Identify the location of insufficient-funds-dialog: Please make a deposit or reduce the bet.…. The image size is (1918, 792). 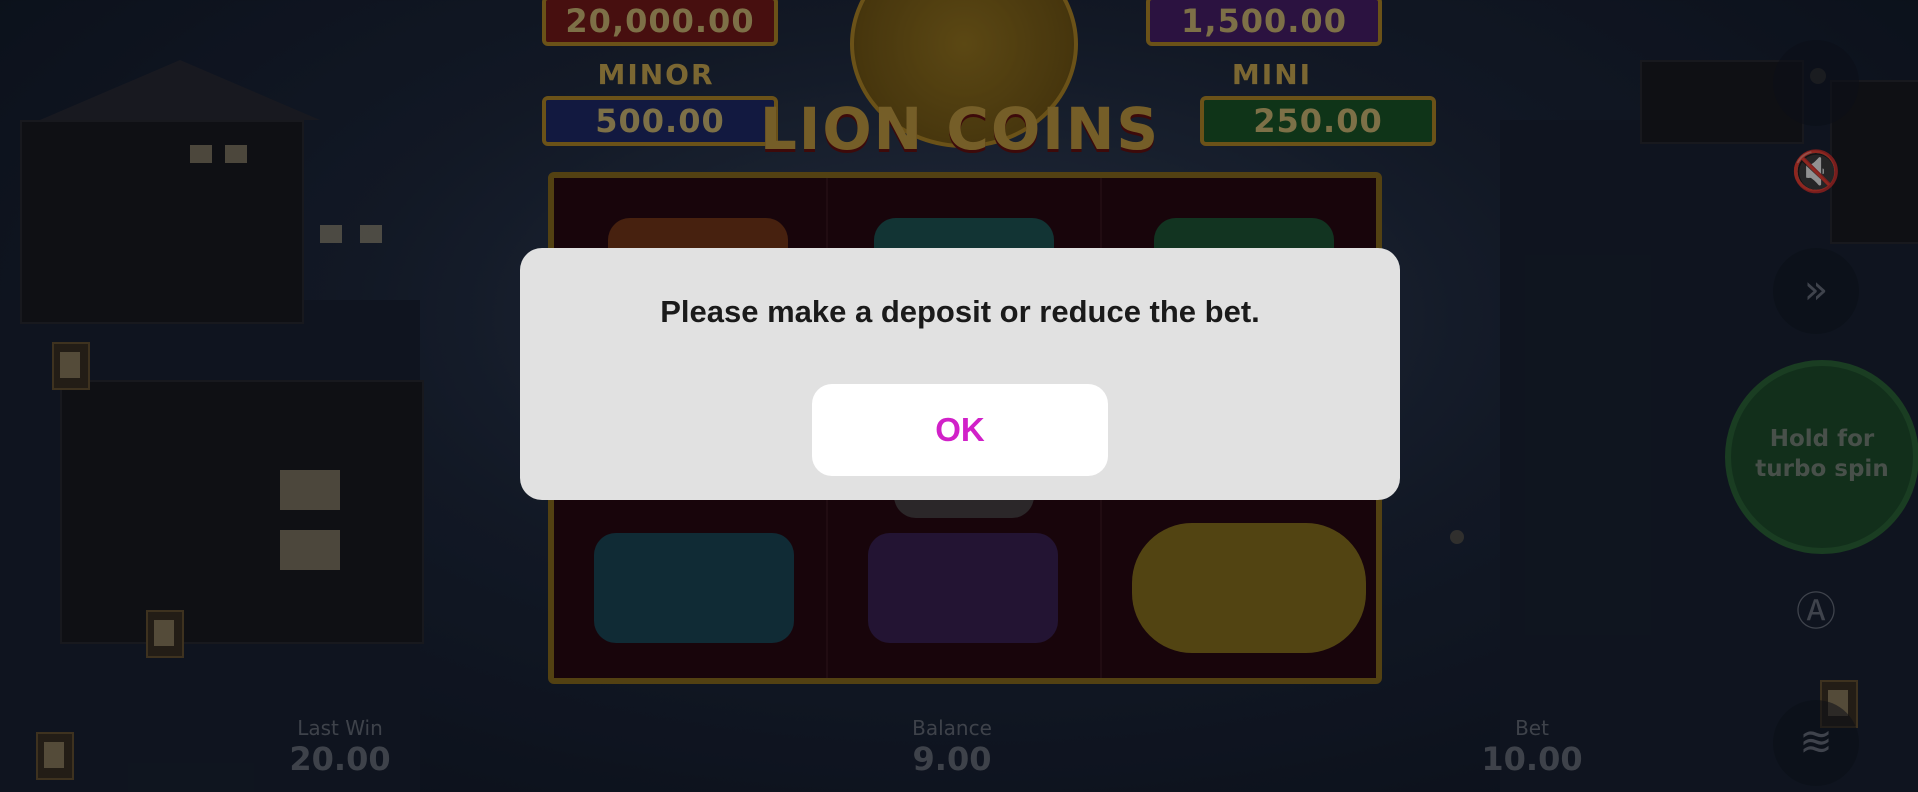
(960, 374).